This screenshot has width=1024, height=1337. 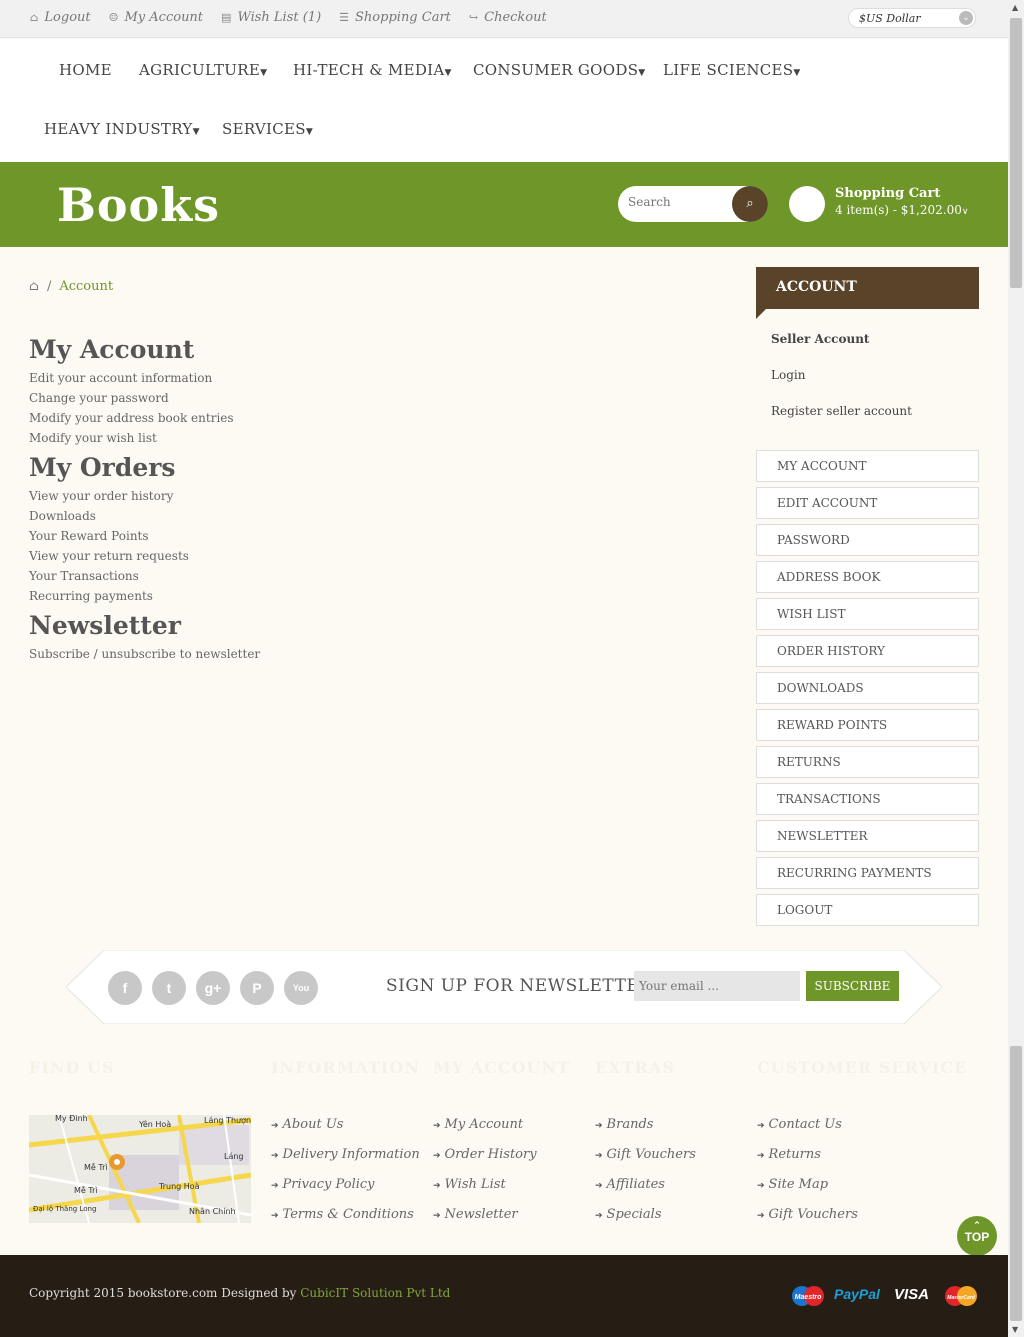 I want to click on link-wish-list: Modify your wish list, so click(x=93, y=438).